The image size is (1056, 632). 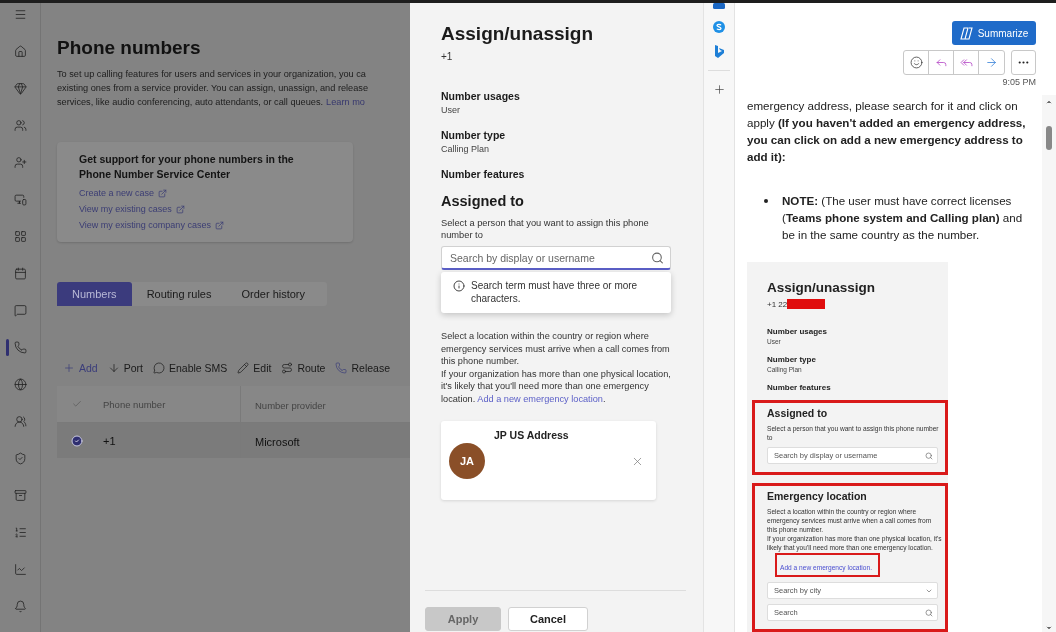 I want to click on panel-title: Assign/unassign, so click(x=518, y=34).